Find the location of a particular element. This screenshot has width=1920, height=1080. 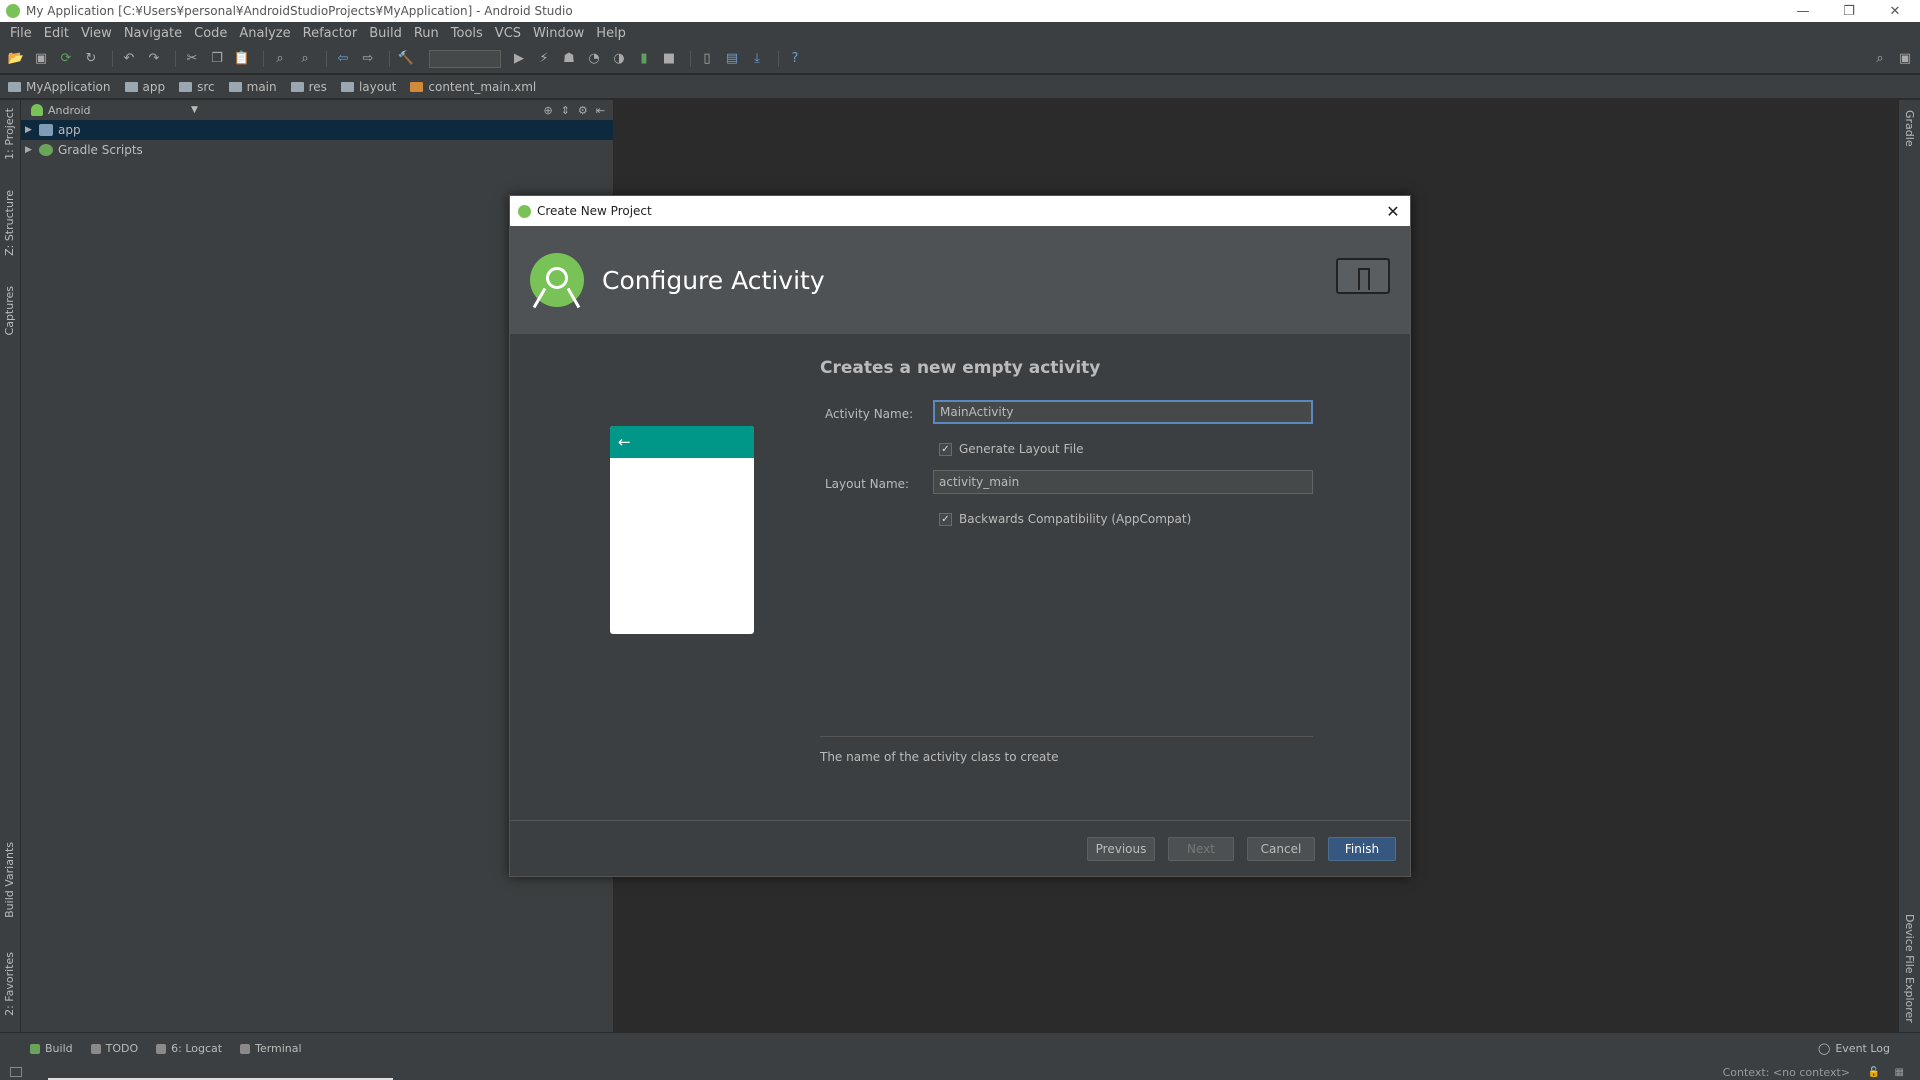

event-log-button: ◯ Event Log is located at coordinates (1854, 1048).